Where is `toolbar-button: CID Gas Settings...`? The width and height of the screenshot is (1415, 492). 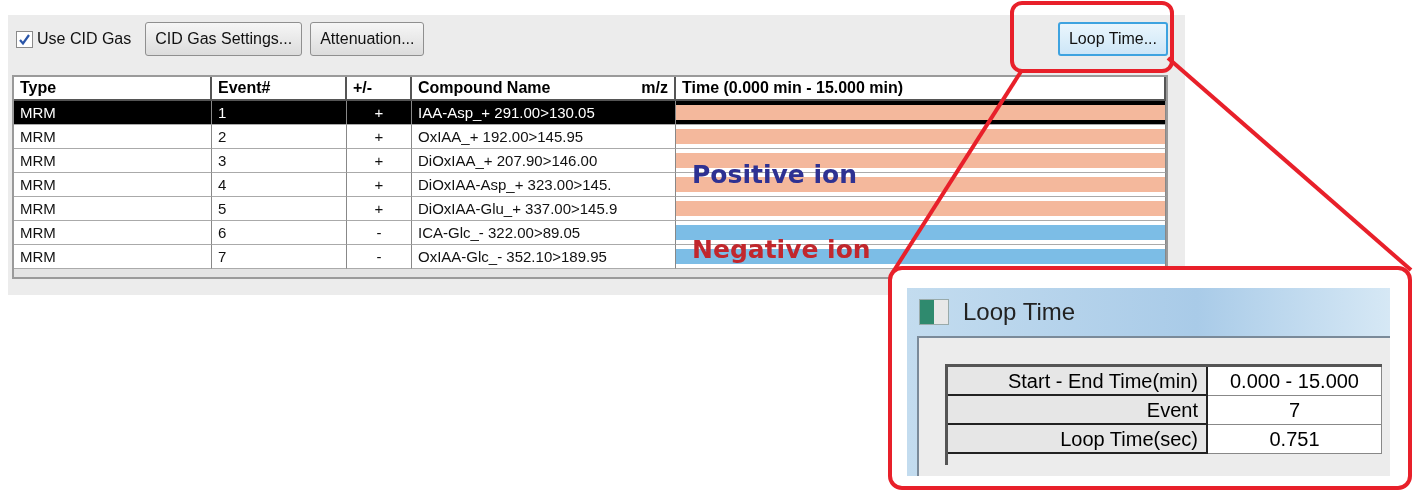
toolbar-button: CID Gas Settings... is located at coordinates (224, 39).